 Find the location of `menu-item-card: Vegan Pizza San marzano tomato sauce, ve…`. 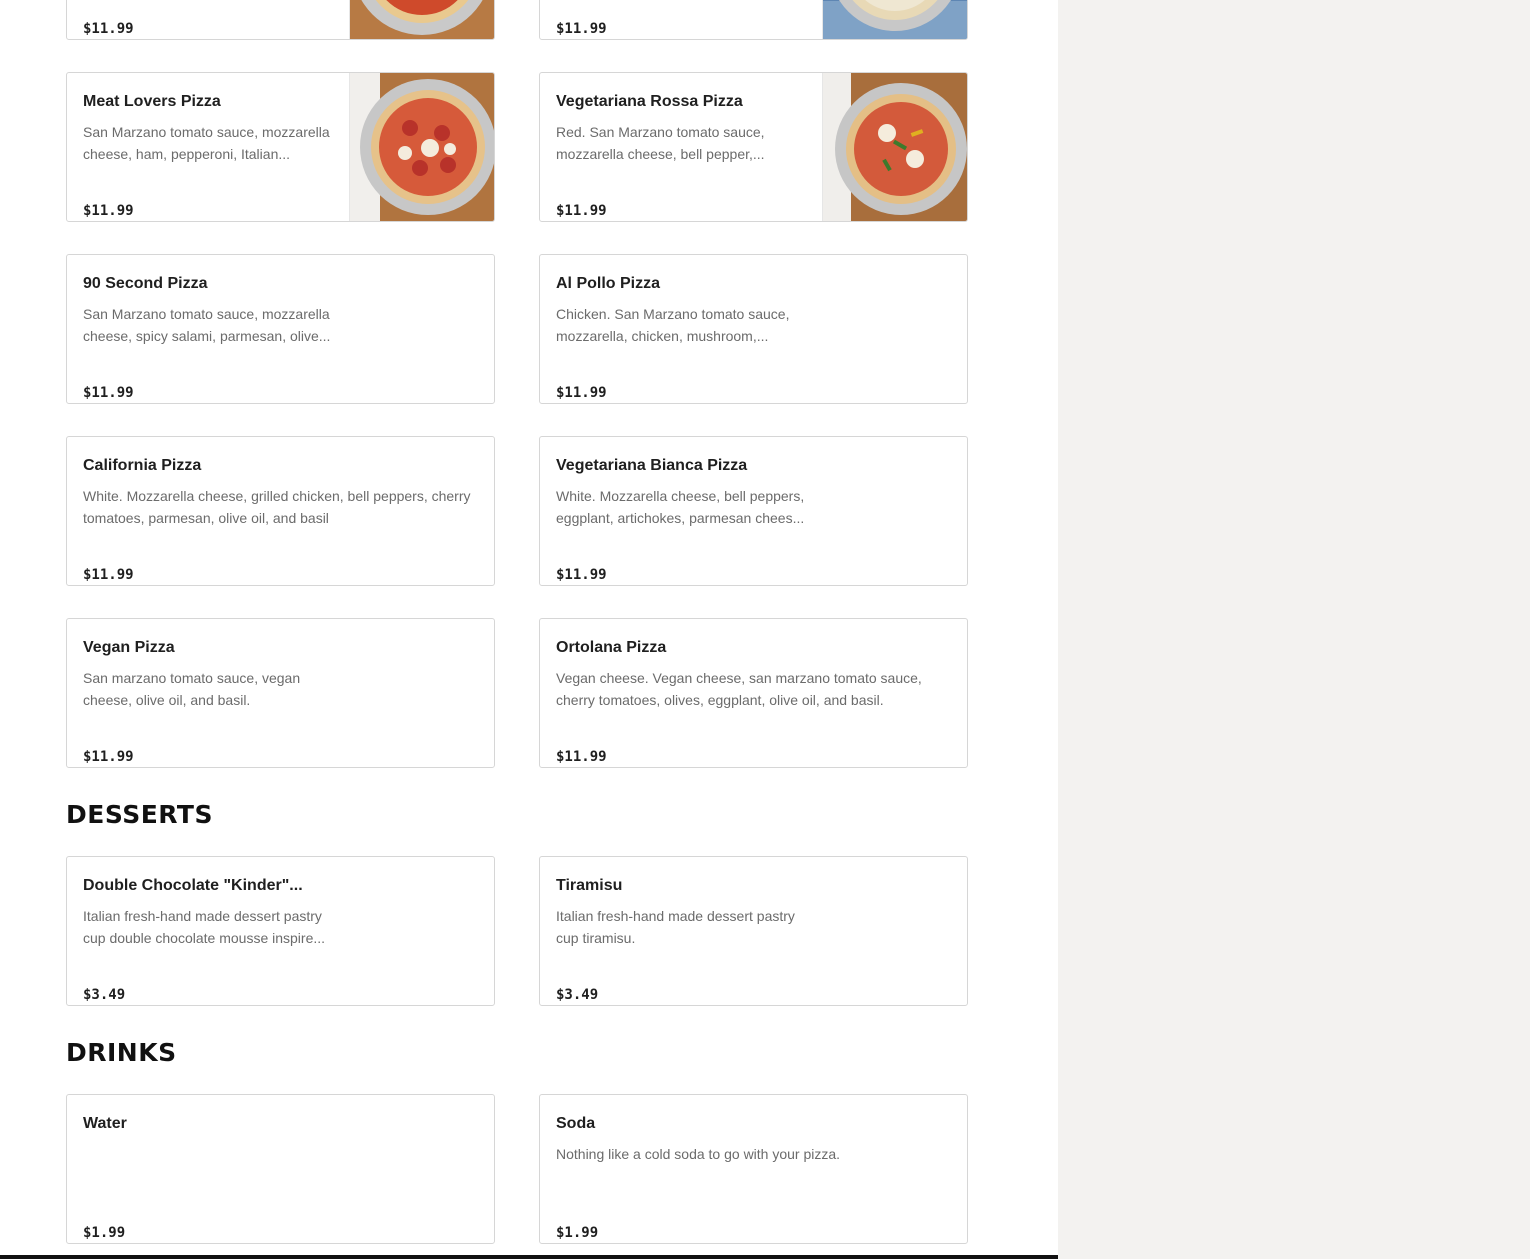

menu-item-card: Vegan Pizza San marzano tomato sauce, ve… is located at coordinates (280, 693).